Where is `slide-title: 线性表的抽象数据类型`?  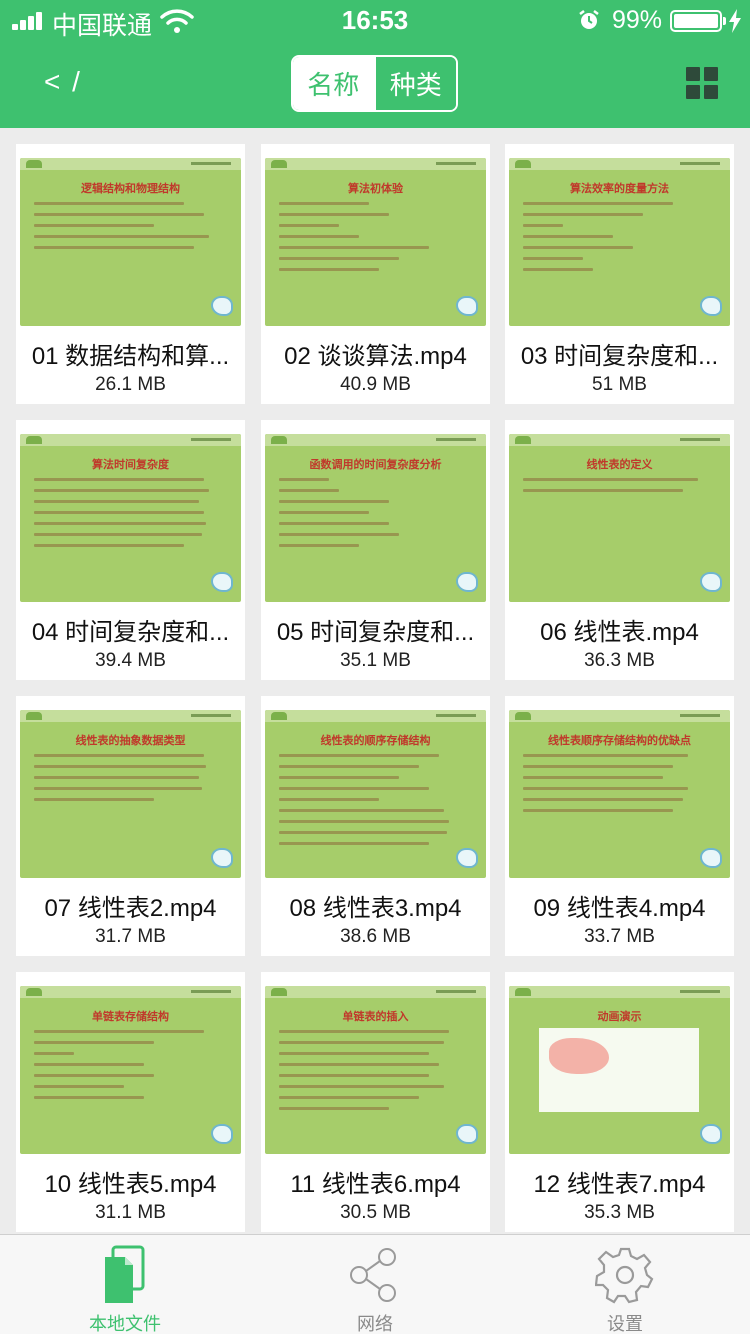 slide-title: 线性表的抽象数据类型 is located at coordinates (130, 740).